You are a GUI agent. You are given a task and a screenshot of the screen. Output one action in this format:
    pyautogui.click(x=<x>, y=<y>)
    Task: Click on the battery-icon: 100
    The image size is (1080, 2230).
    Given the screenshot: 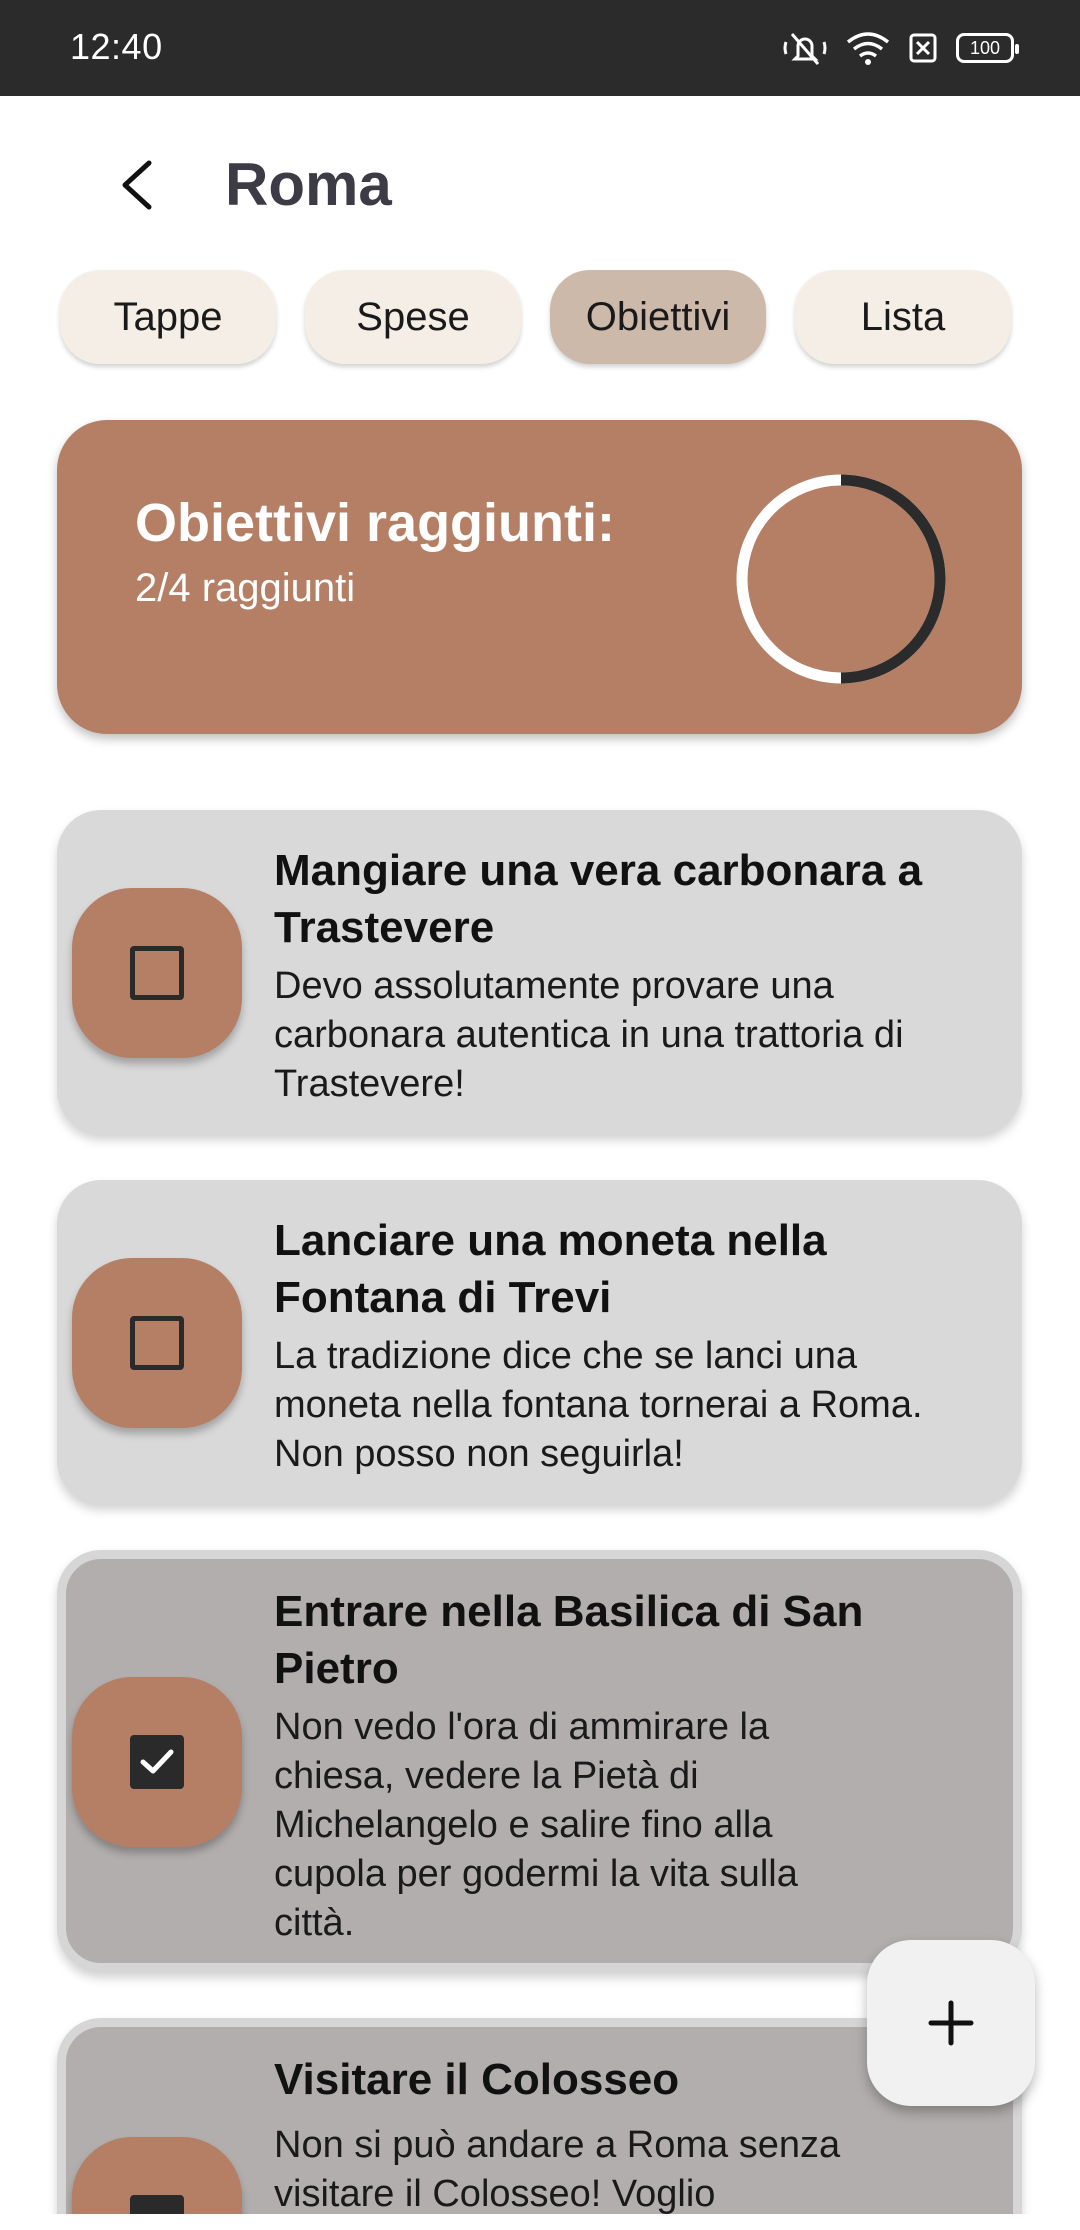 What is the action you would take?
    pyautogui.click(x=987, y=48)
    